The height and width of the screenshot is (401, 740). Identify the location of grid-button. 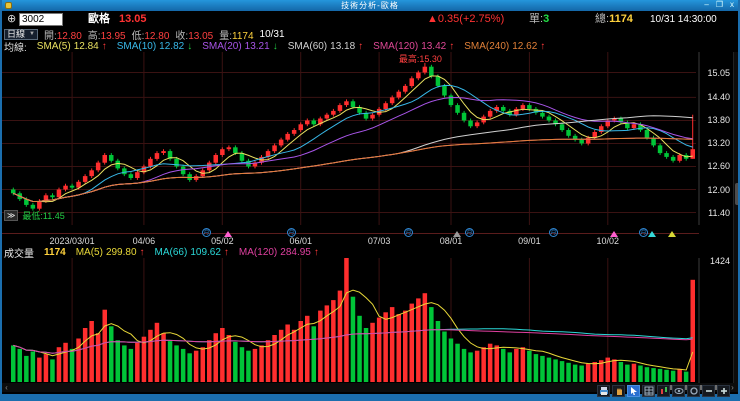
(648, 391).